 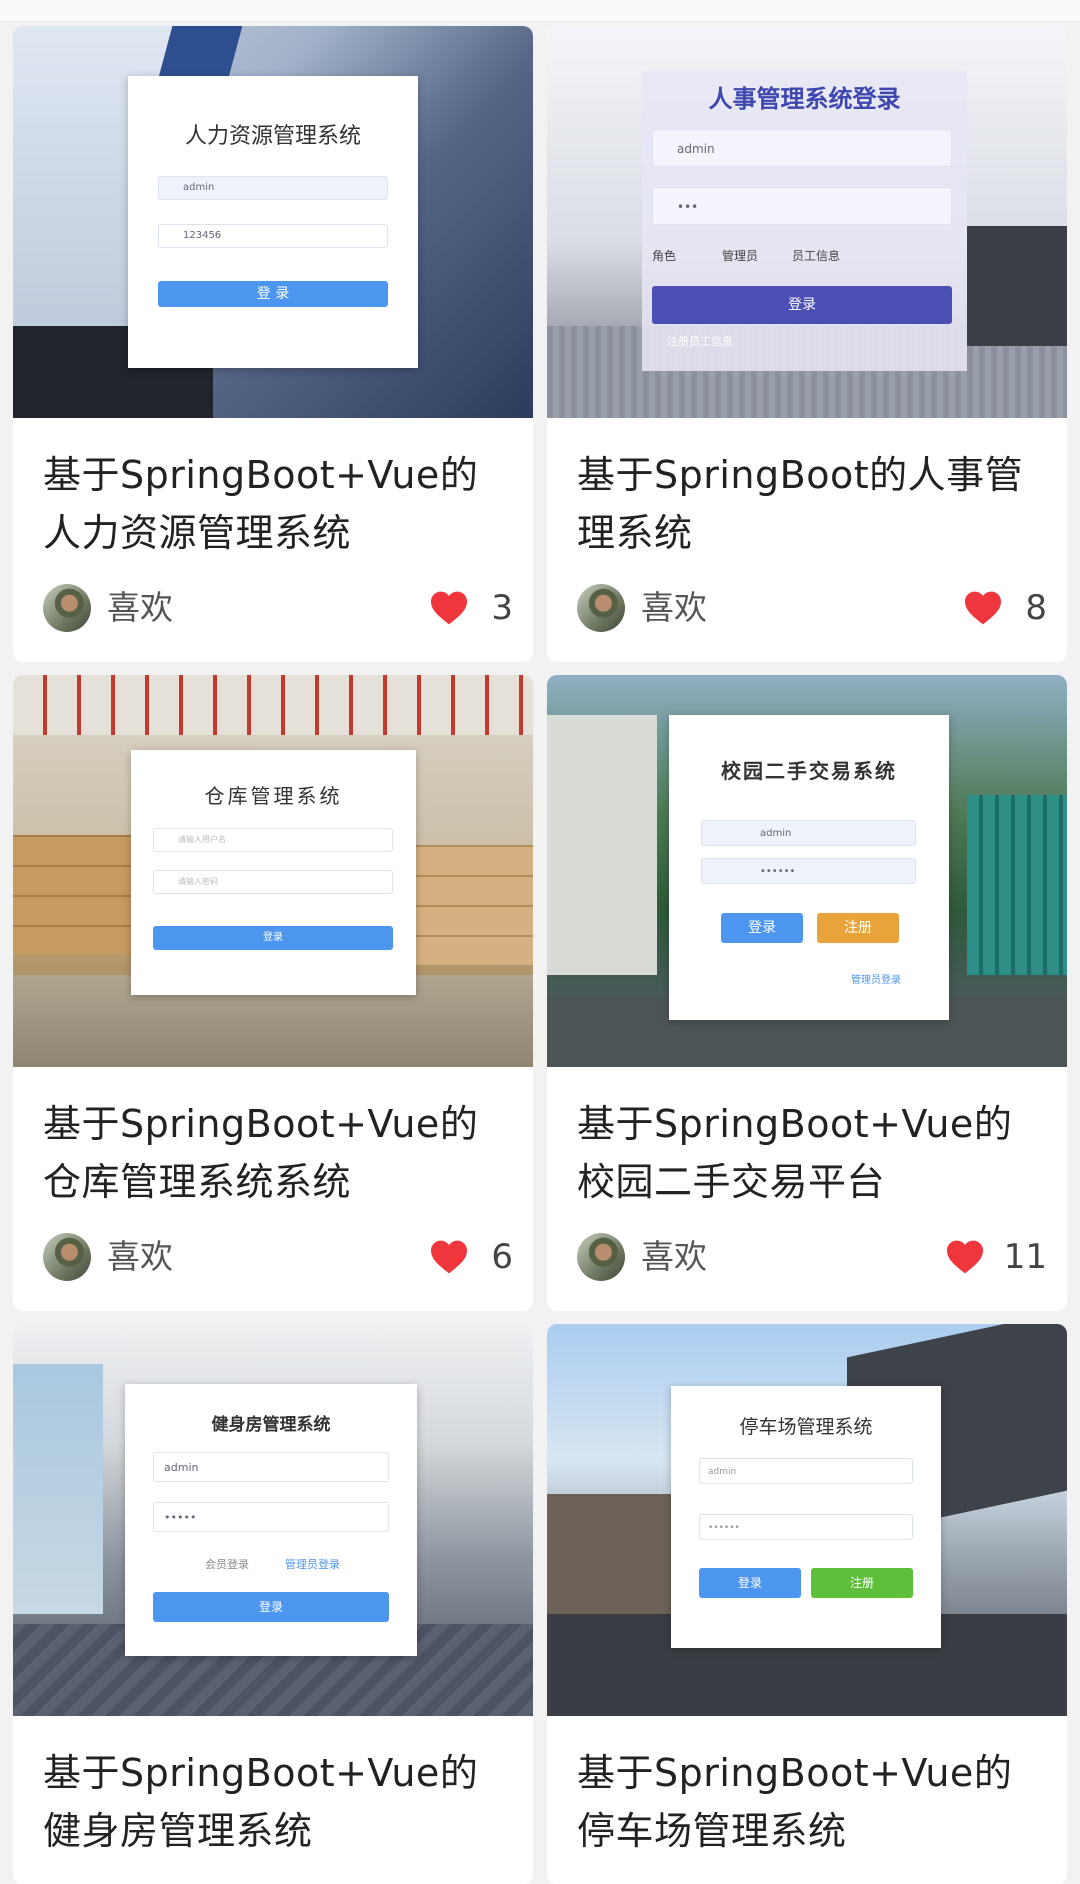 What do you see at coordinates (1036, 608) in the screenshot?
I see `like-count: 8` at bounding box center [1036, 608].